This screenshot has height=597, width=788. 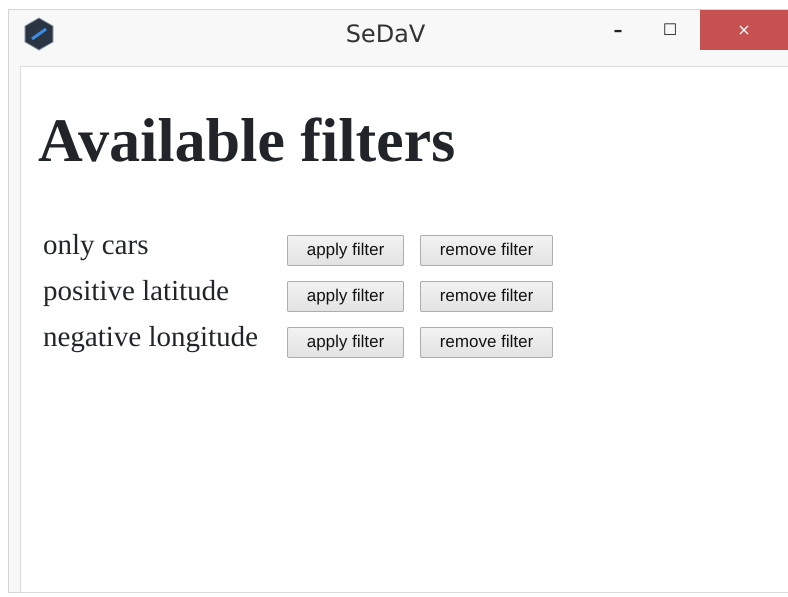 What do you see at coordinates (151, 338) in the screenshot?
I see `filter-label: negative longitude` at bounding box center [151, 338].